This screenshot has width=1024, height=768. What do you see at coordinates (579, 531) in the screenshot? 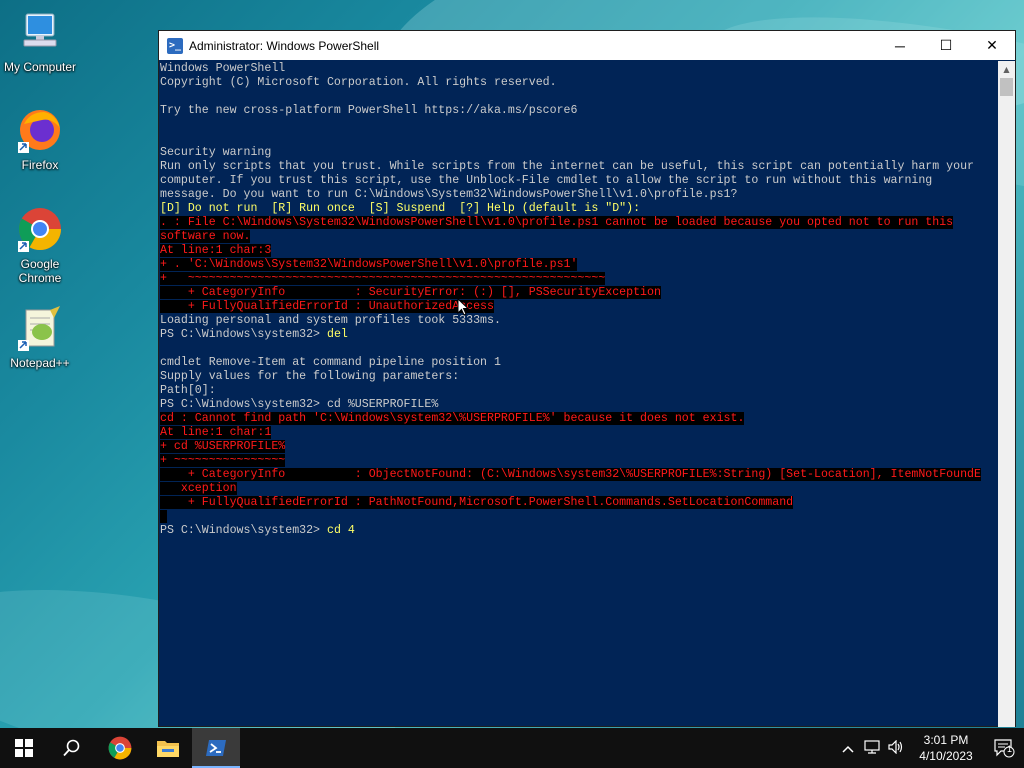
I see `console-line: PS C:\Windows\system32> cd 4` at bounding box center [579, 531].